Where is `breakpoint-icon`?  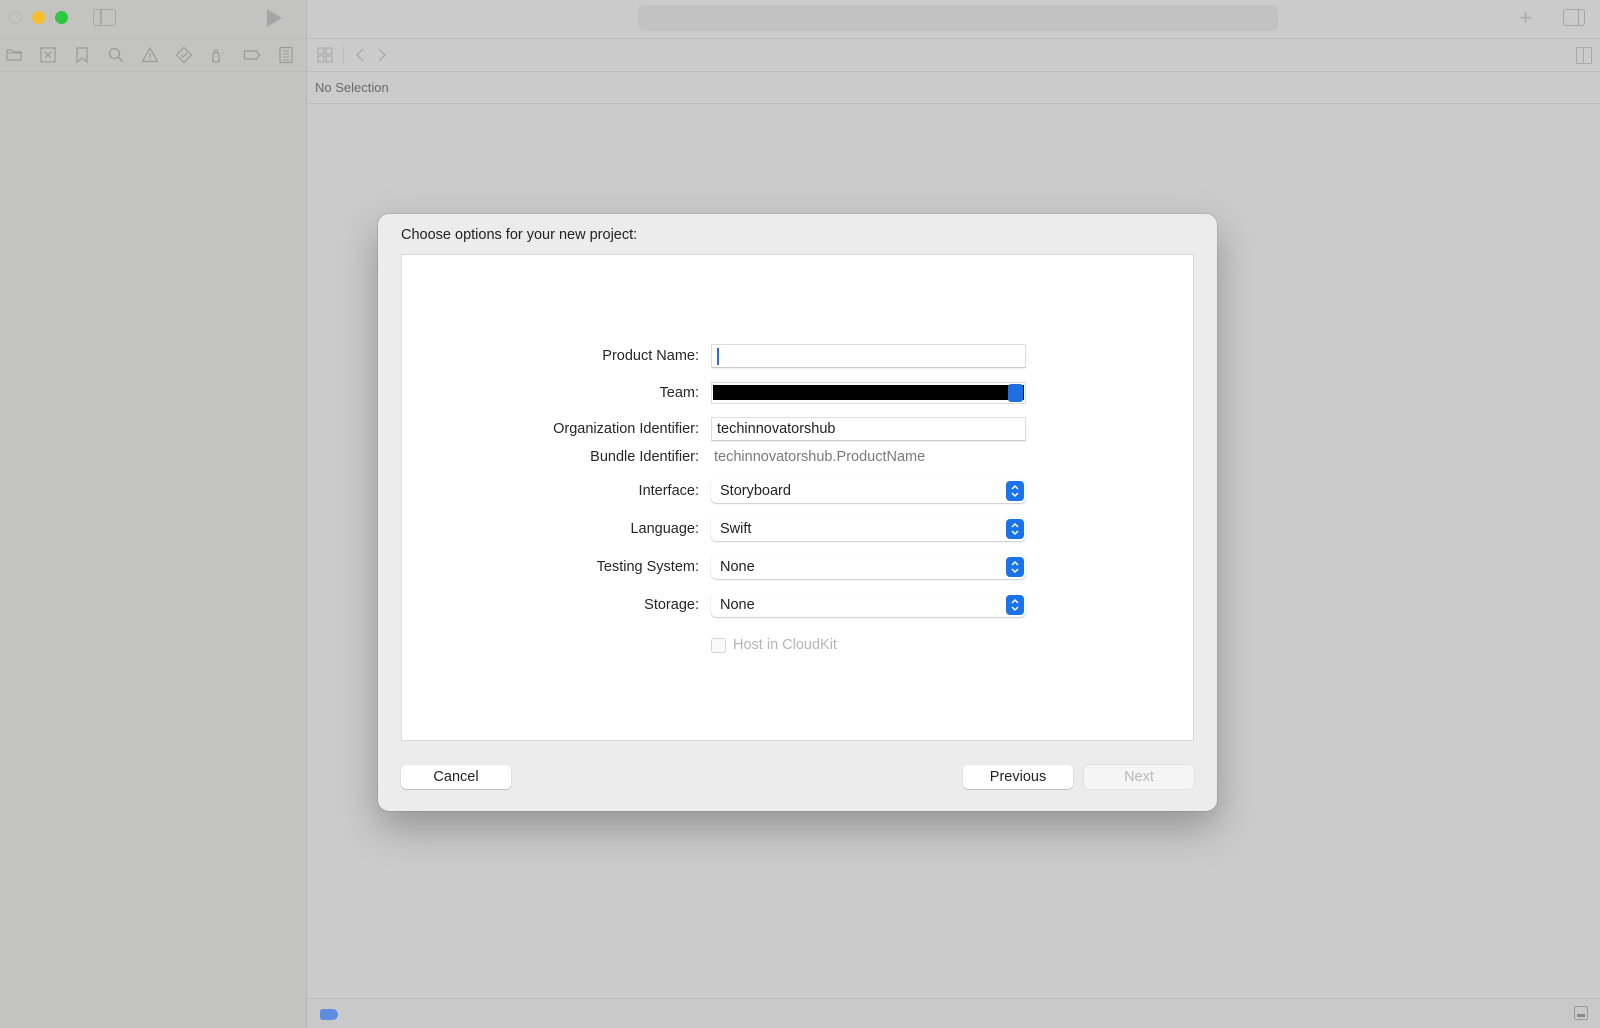
breakpoint-icon is located at coordinates (252, 55).